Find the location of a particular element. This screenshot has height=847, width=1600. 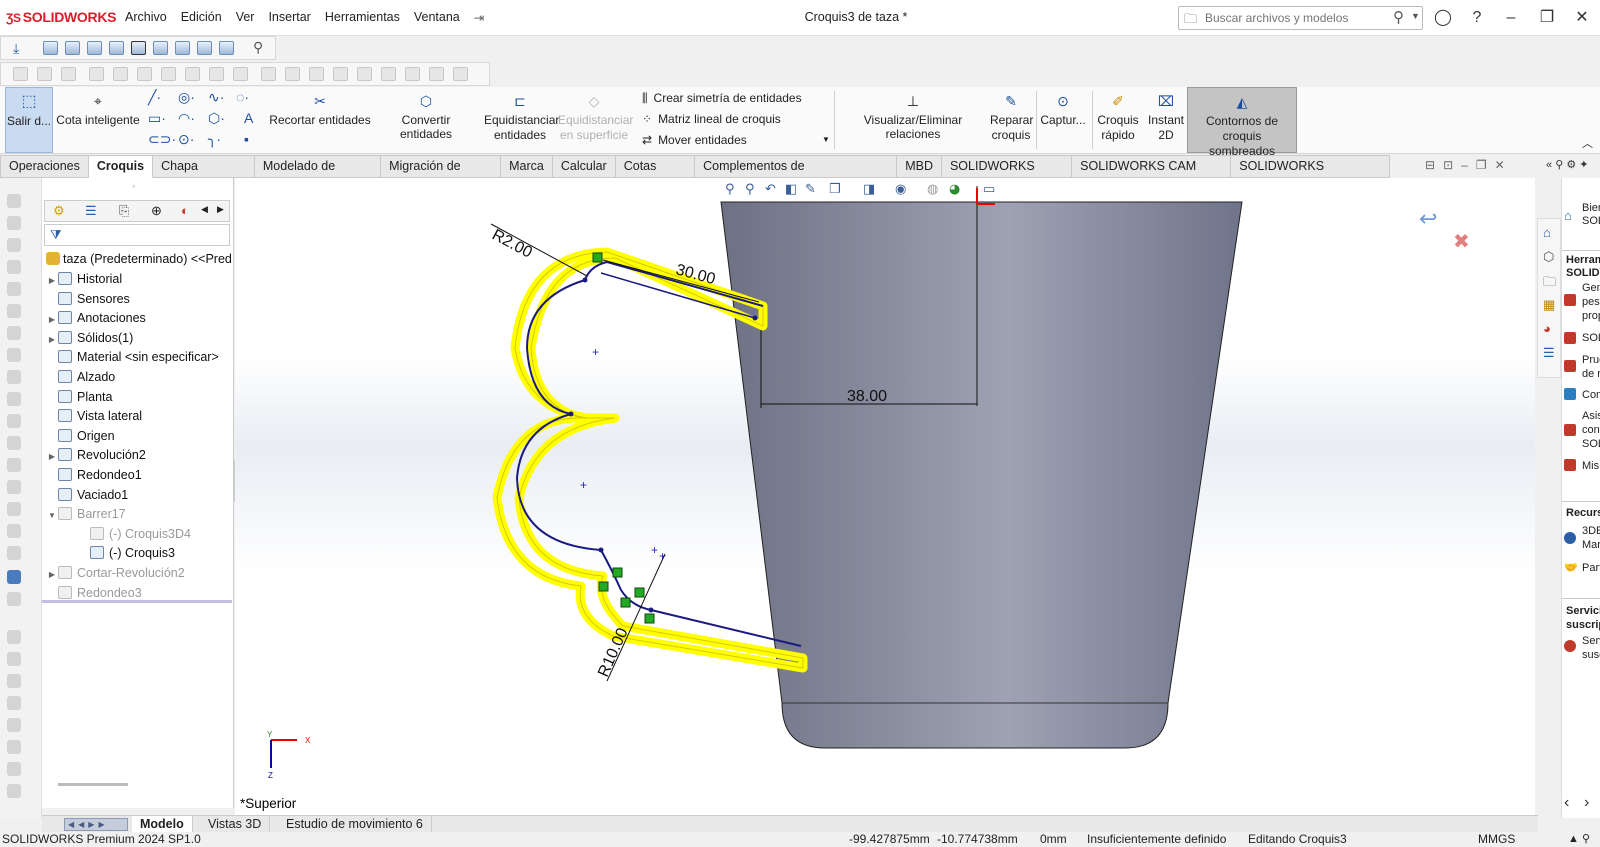

tree-node: ▶ Sólidos(1) is located at coordinates (89, 338).